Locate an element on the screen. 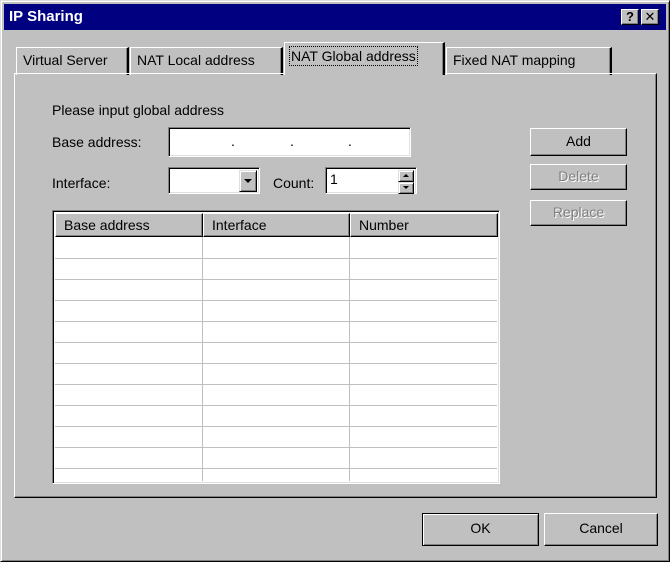 This screenshot has height=562, width=670. count-stepper: 1 is located at coordinates (371, 180).